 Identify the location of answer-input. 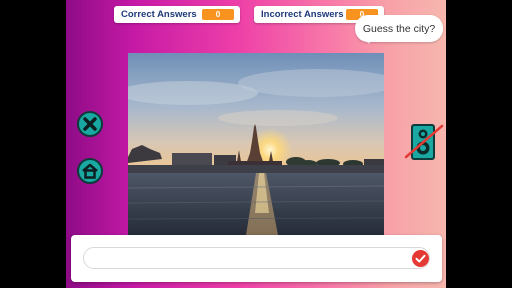
(256, 258).